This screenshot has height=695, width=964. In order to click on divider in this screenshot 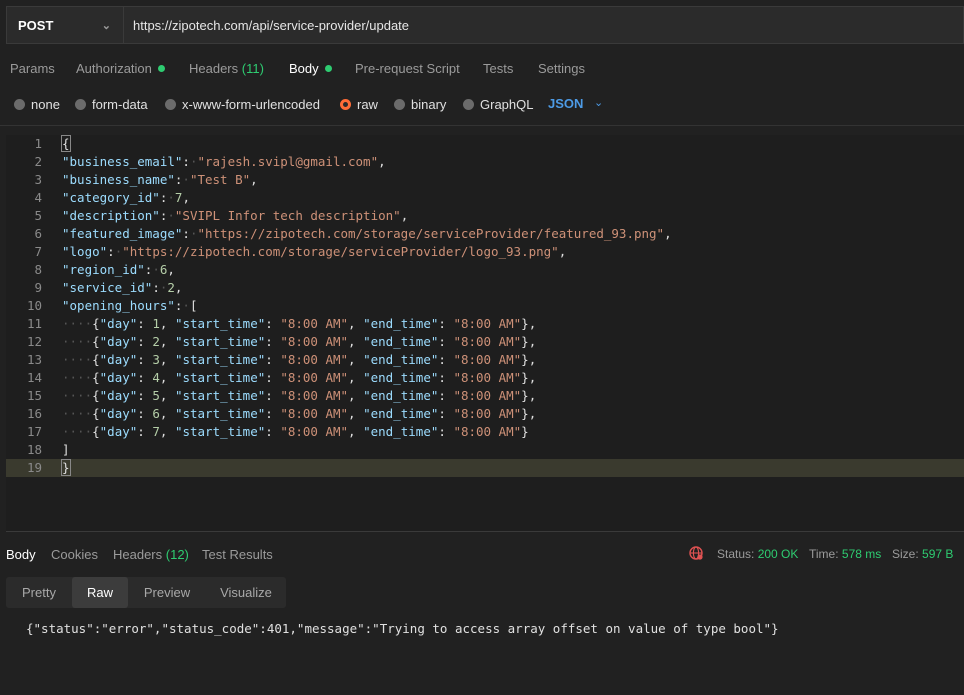, I will do `click(482, 125)`.